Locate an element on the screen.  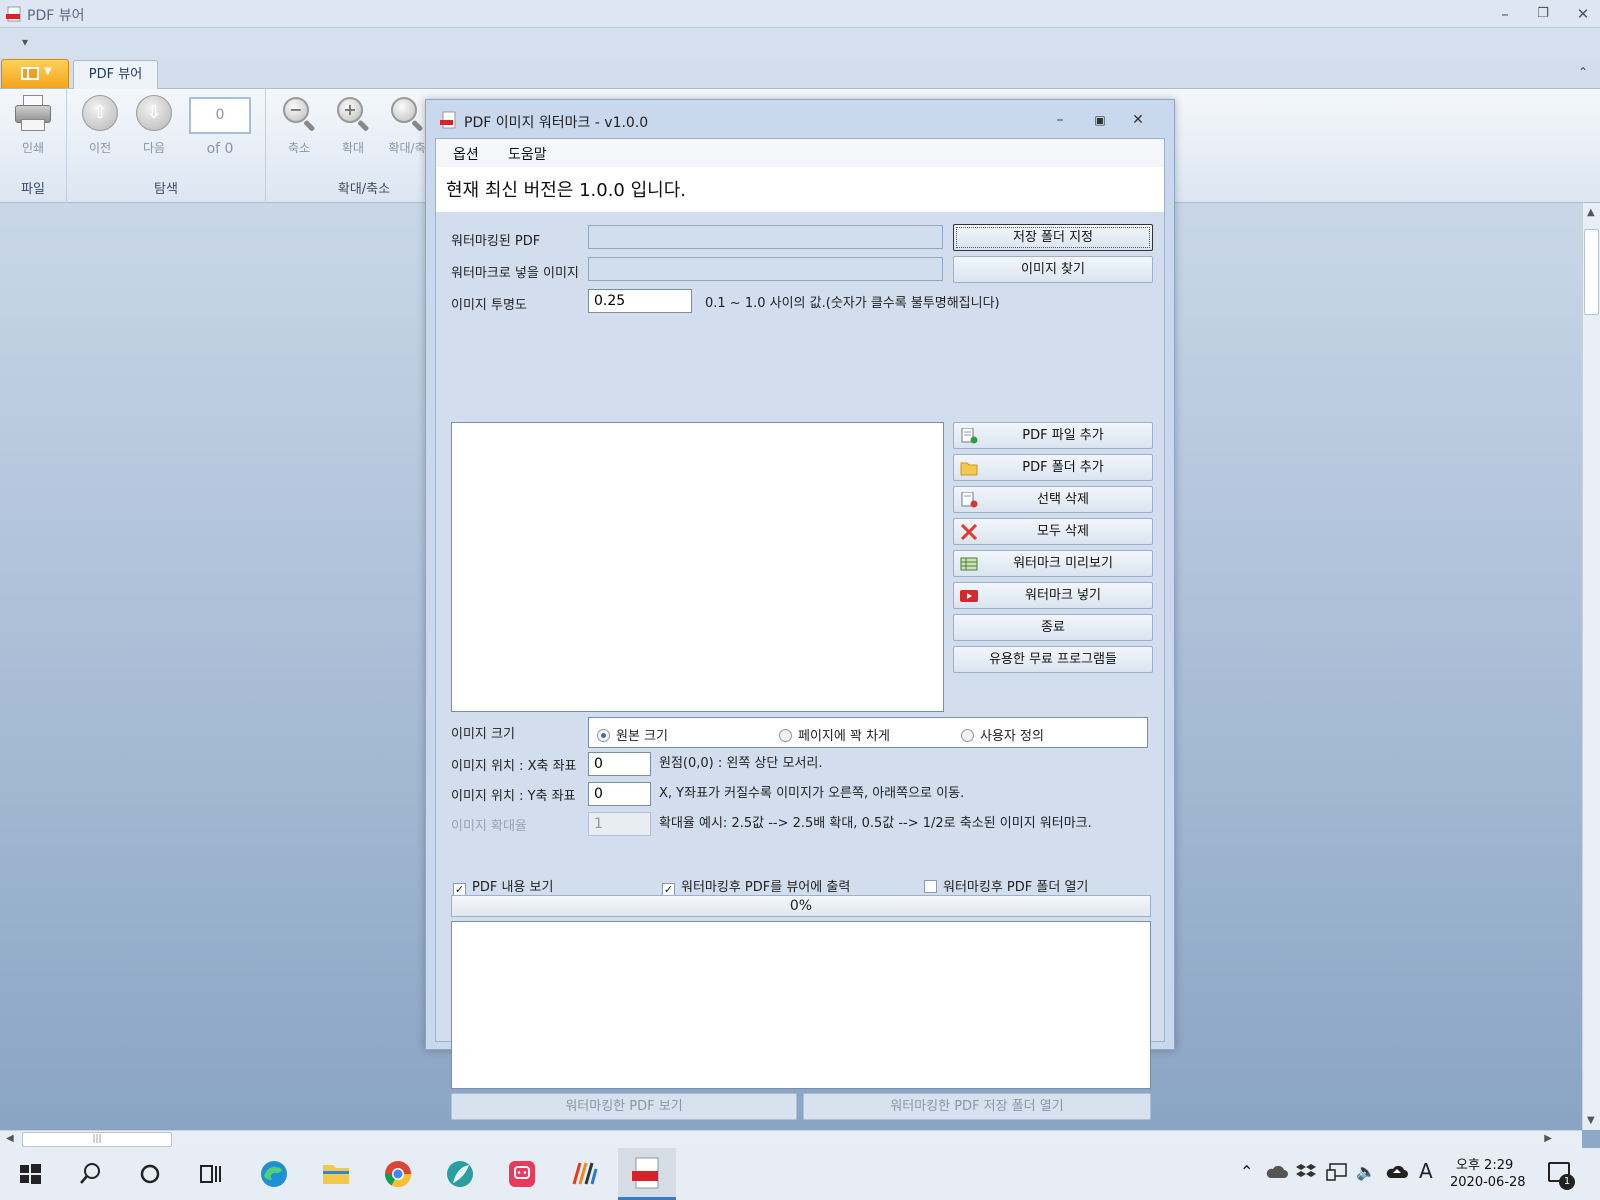
log-output is located at coordinates (801, 1005).